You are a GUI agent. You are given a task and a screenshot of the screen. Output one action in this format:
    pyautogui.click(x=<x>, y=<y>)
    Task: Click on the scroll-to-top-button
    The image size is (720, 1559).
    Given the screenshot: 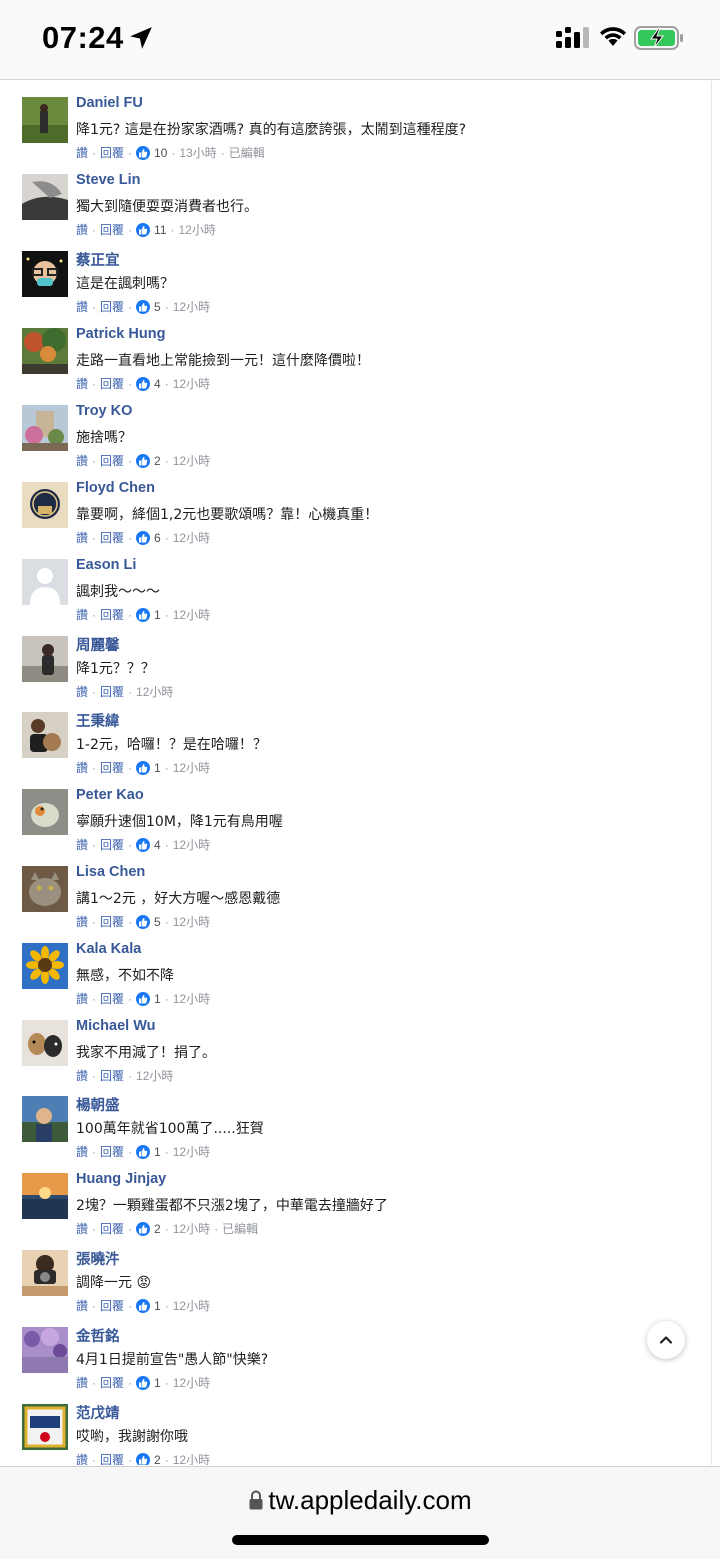 What is the action you would take?
    pyautogui.click(x=666, y=1340)
    